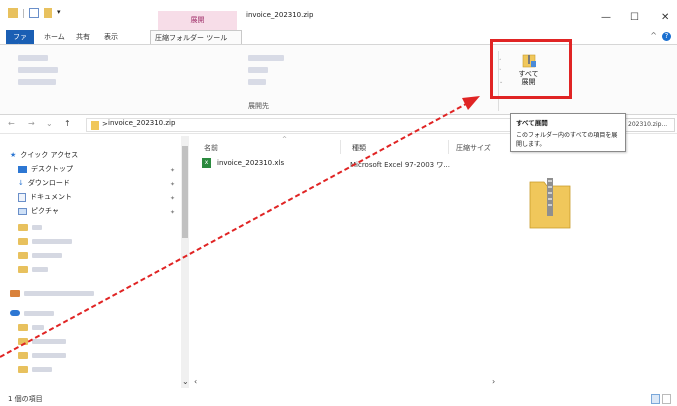  Describe the element at coordinates (95, 125) in the screenshot. I see `zip-folder-icon` at that location.